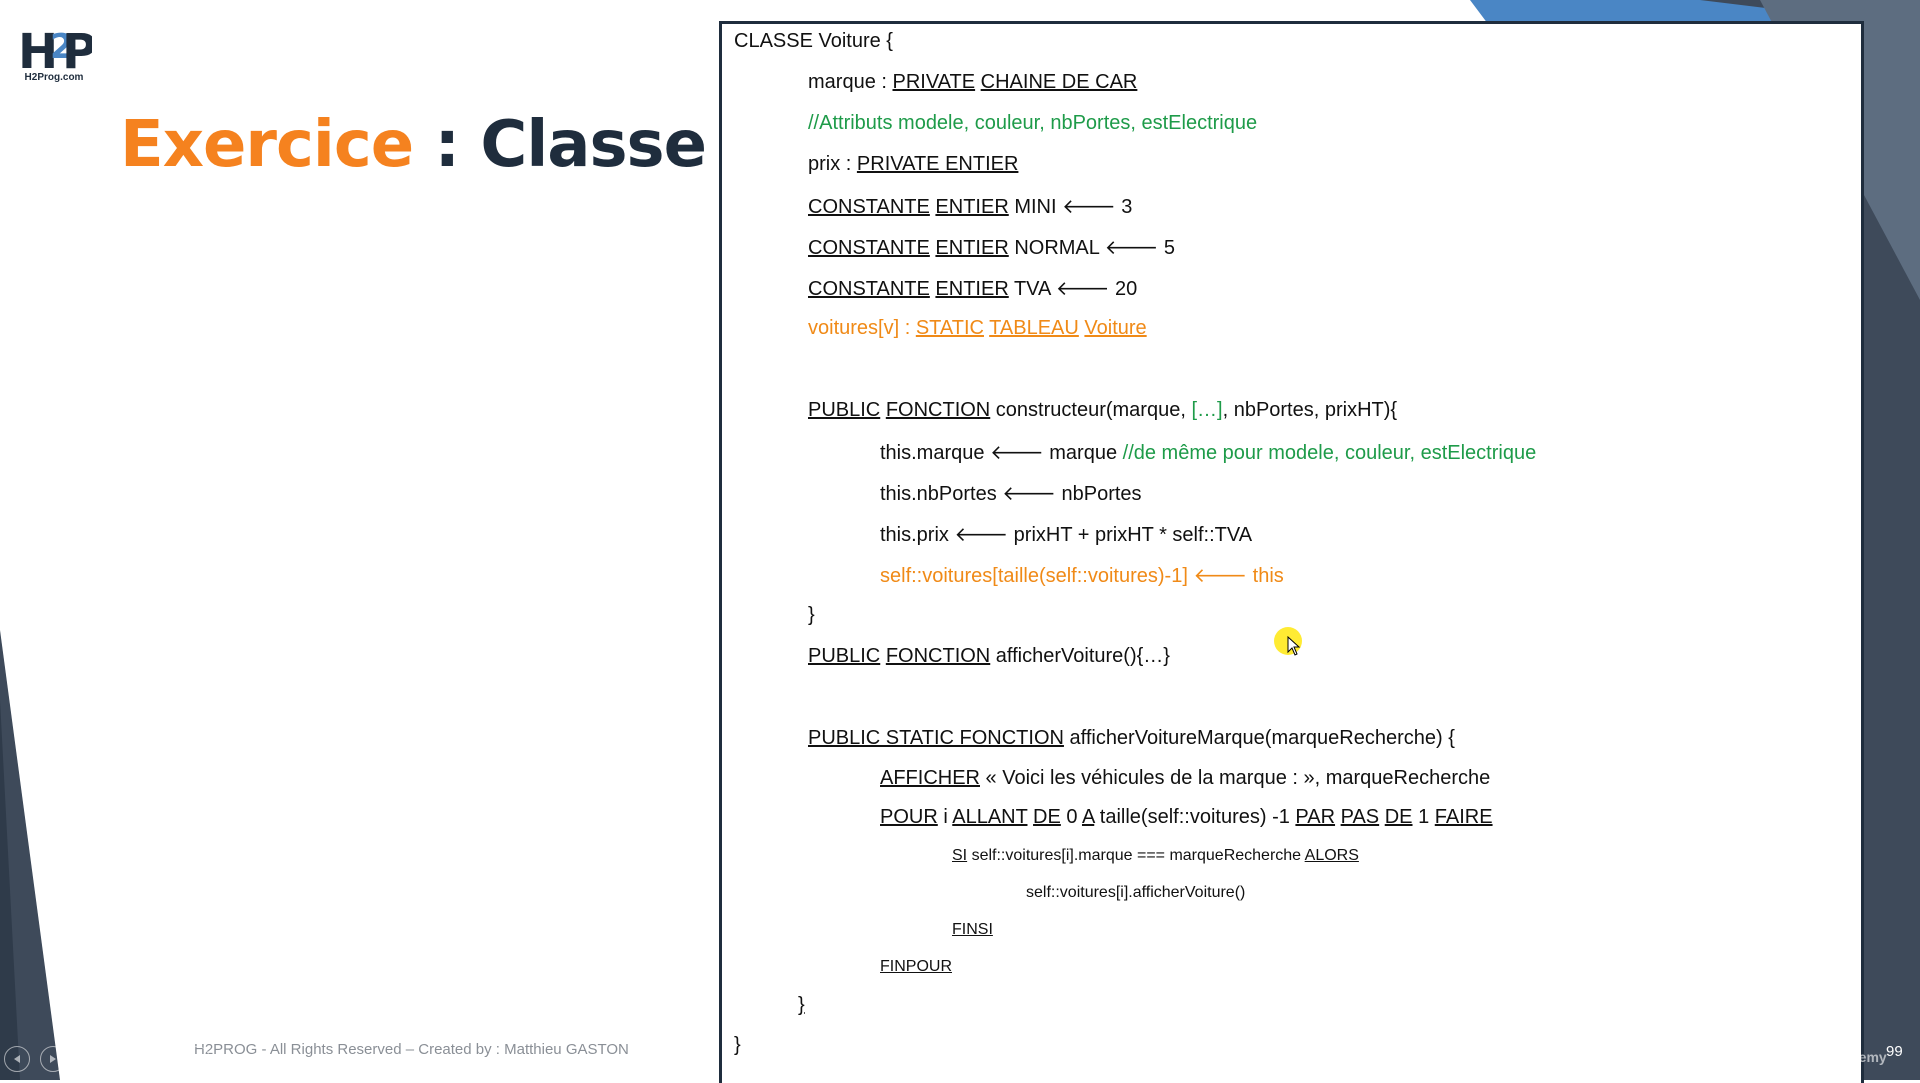 The width and height of the screenshot is (1920, 1083). I want to click on code-line-marque: marque : PRIVATE CHAINE DE CAR, so click(973, 82).